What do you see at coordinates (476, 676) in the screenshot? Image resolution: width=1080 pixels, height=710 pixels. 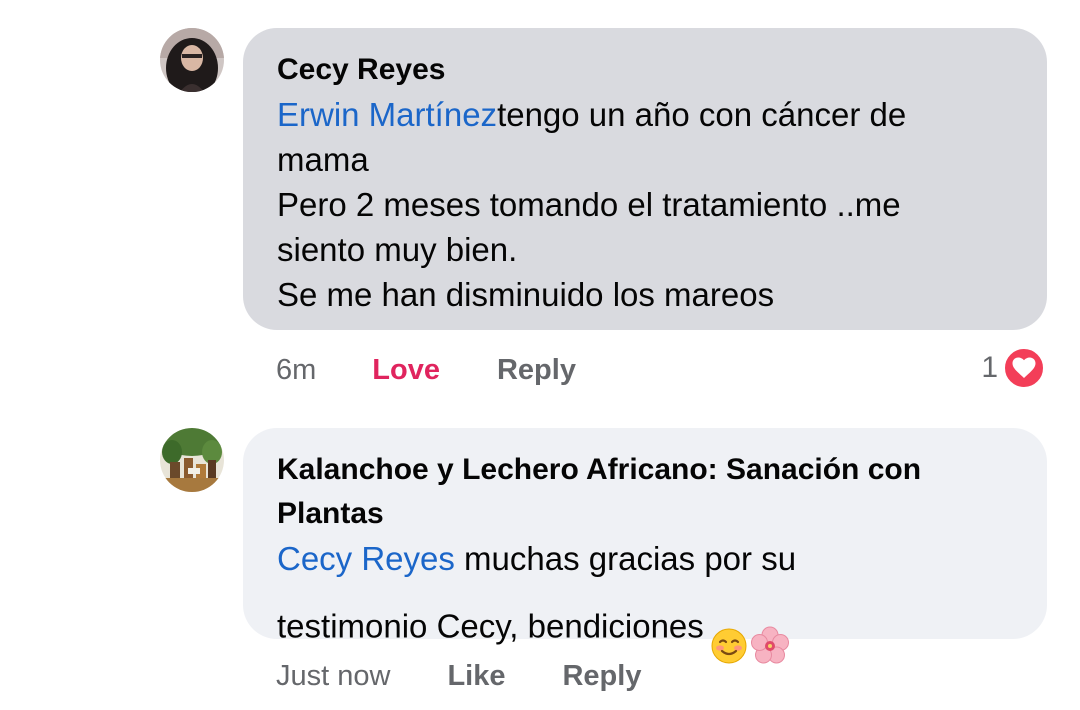 I see `like-button: Like` at bounding box center [476, 676].